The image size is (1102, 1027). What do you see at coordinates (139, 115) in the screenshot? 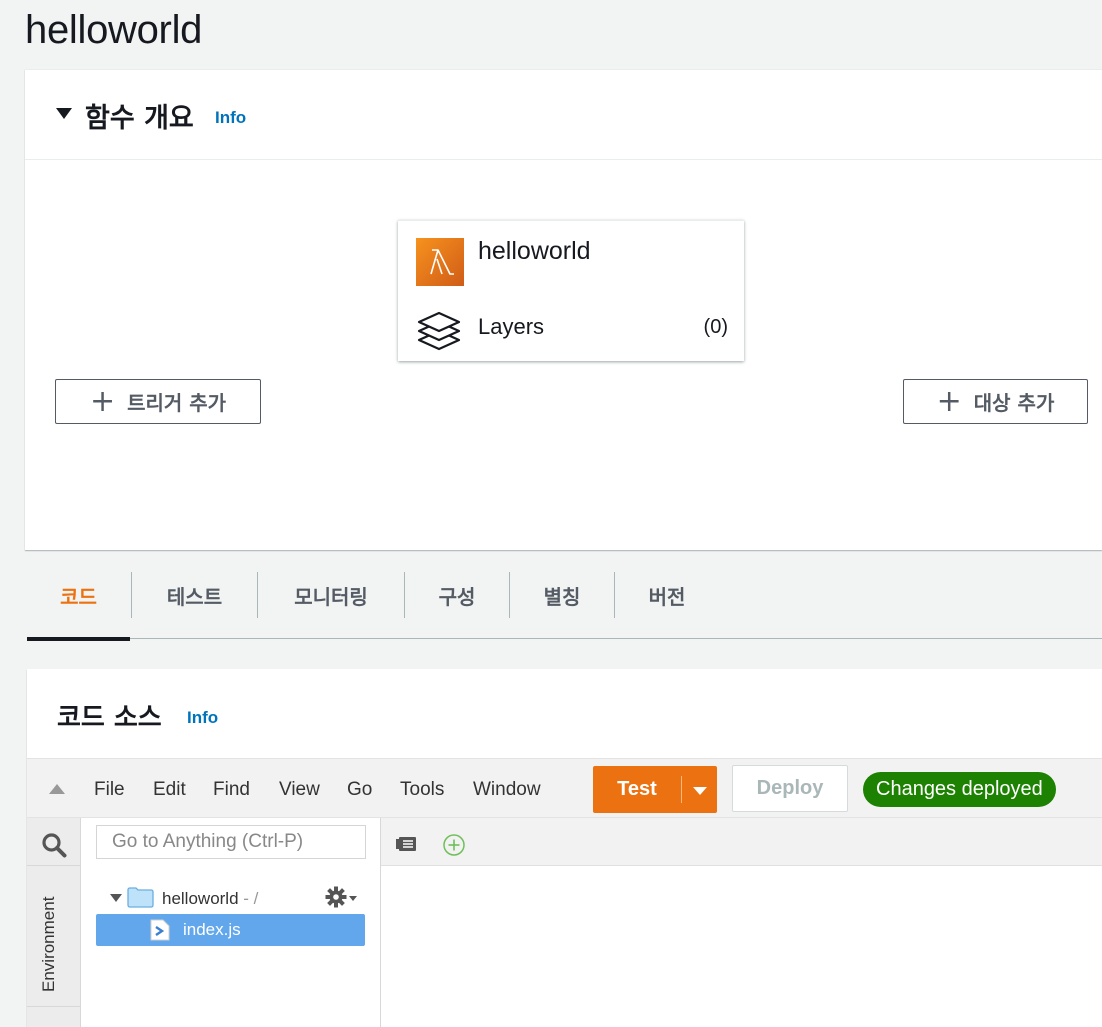
I see `function-overview-title: 함수 개요` at bounding box center [139, 115].